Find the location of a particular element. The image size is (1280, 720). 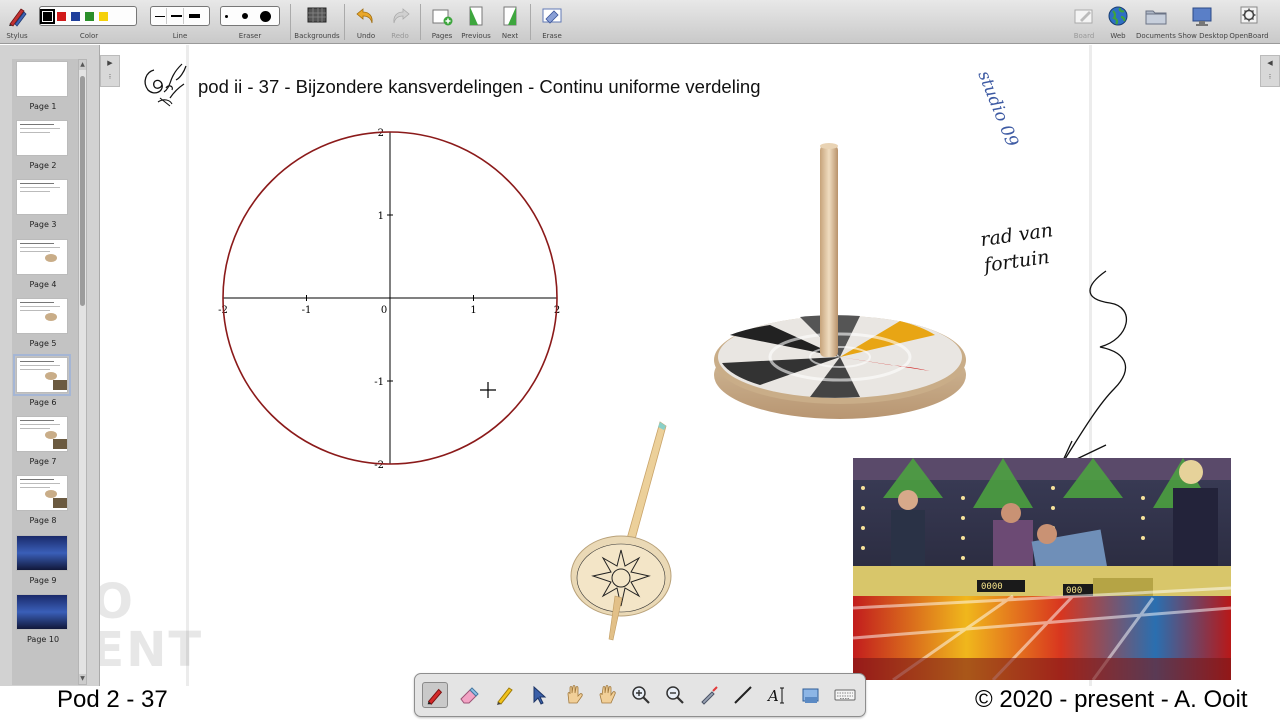

text-tool-icon: A is located at coordinates (777, 695).